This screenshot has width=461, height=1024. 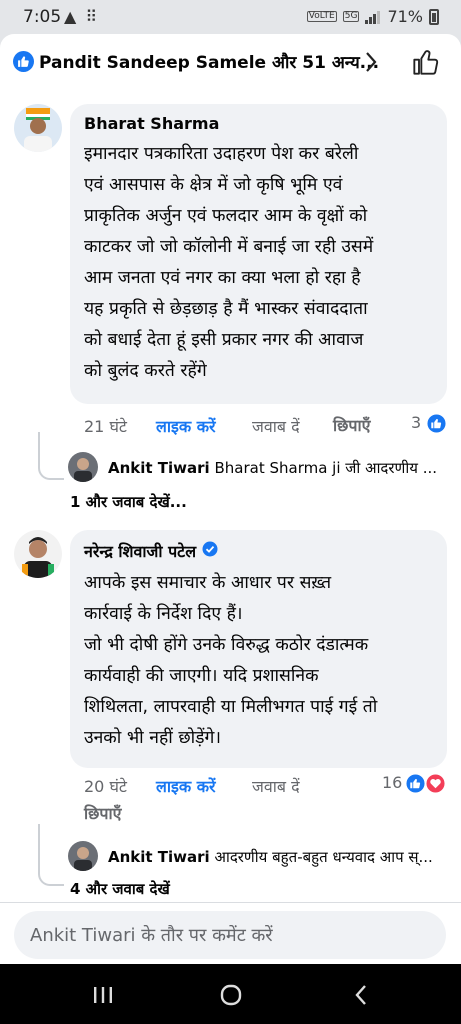 I want to click on signal-icon, so click(x=373, y=17).